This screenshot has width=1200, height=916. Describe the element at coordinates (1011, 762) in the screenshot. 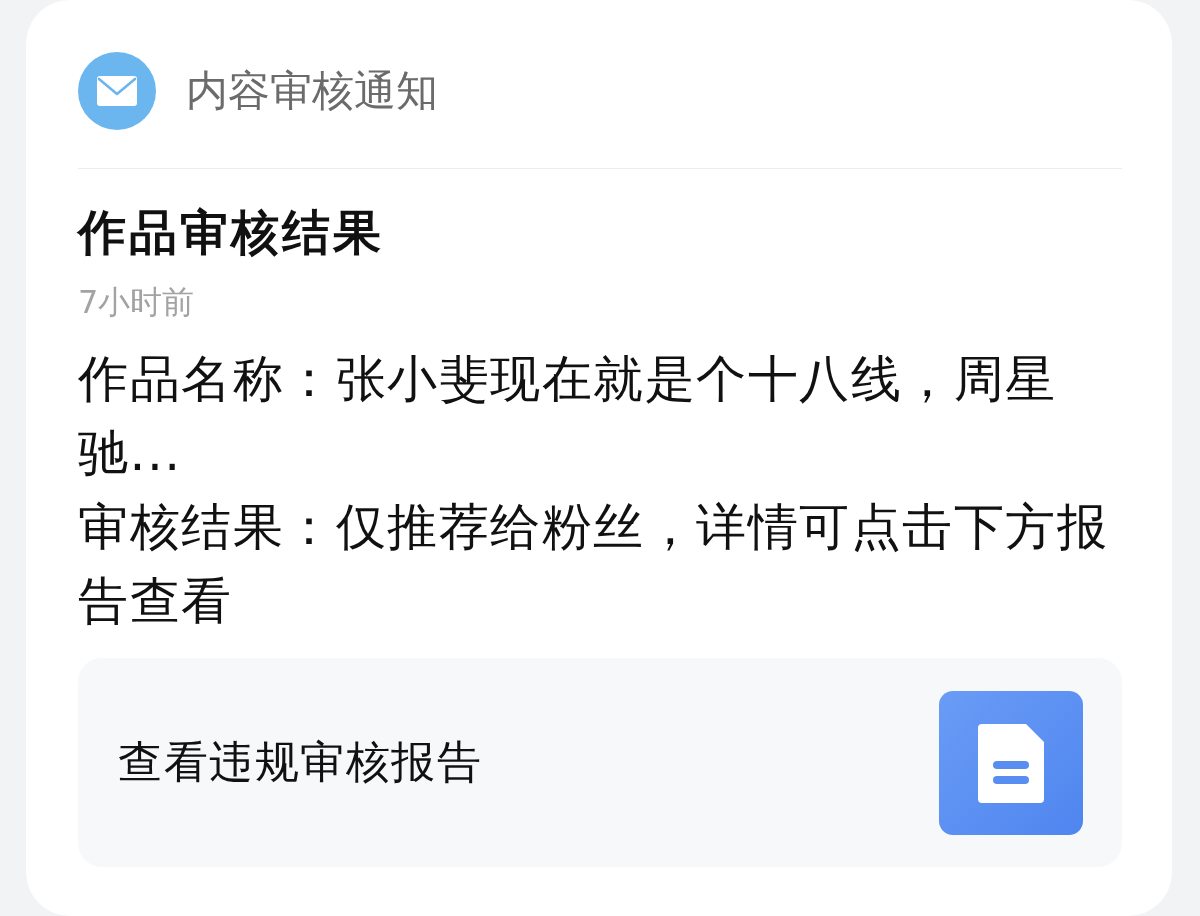

I see `document-icon` at that location.